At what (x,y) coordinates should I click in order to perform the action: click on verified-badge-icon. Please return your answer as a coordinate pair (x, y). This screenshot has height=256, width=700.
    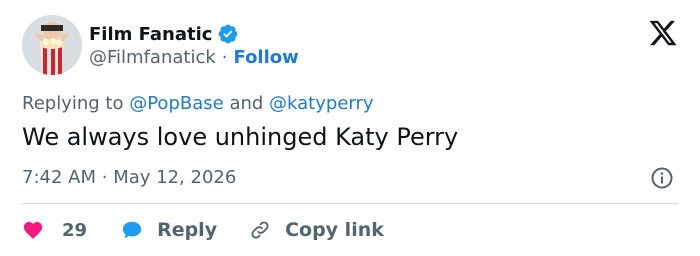
    Looking at the image, I should click on (228, 34).